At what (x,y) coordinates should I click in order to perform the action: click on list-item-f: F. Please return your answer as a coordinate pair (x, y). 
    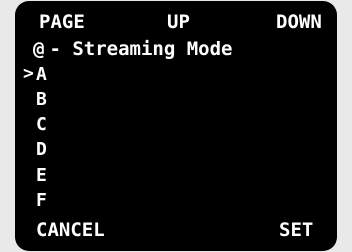
    Looking at the image, I should click on (41, 201).